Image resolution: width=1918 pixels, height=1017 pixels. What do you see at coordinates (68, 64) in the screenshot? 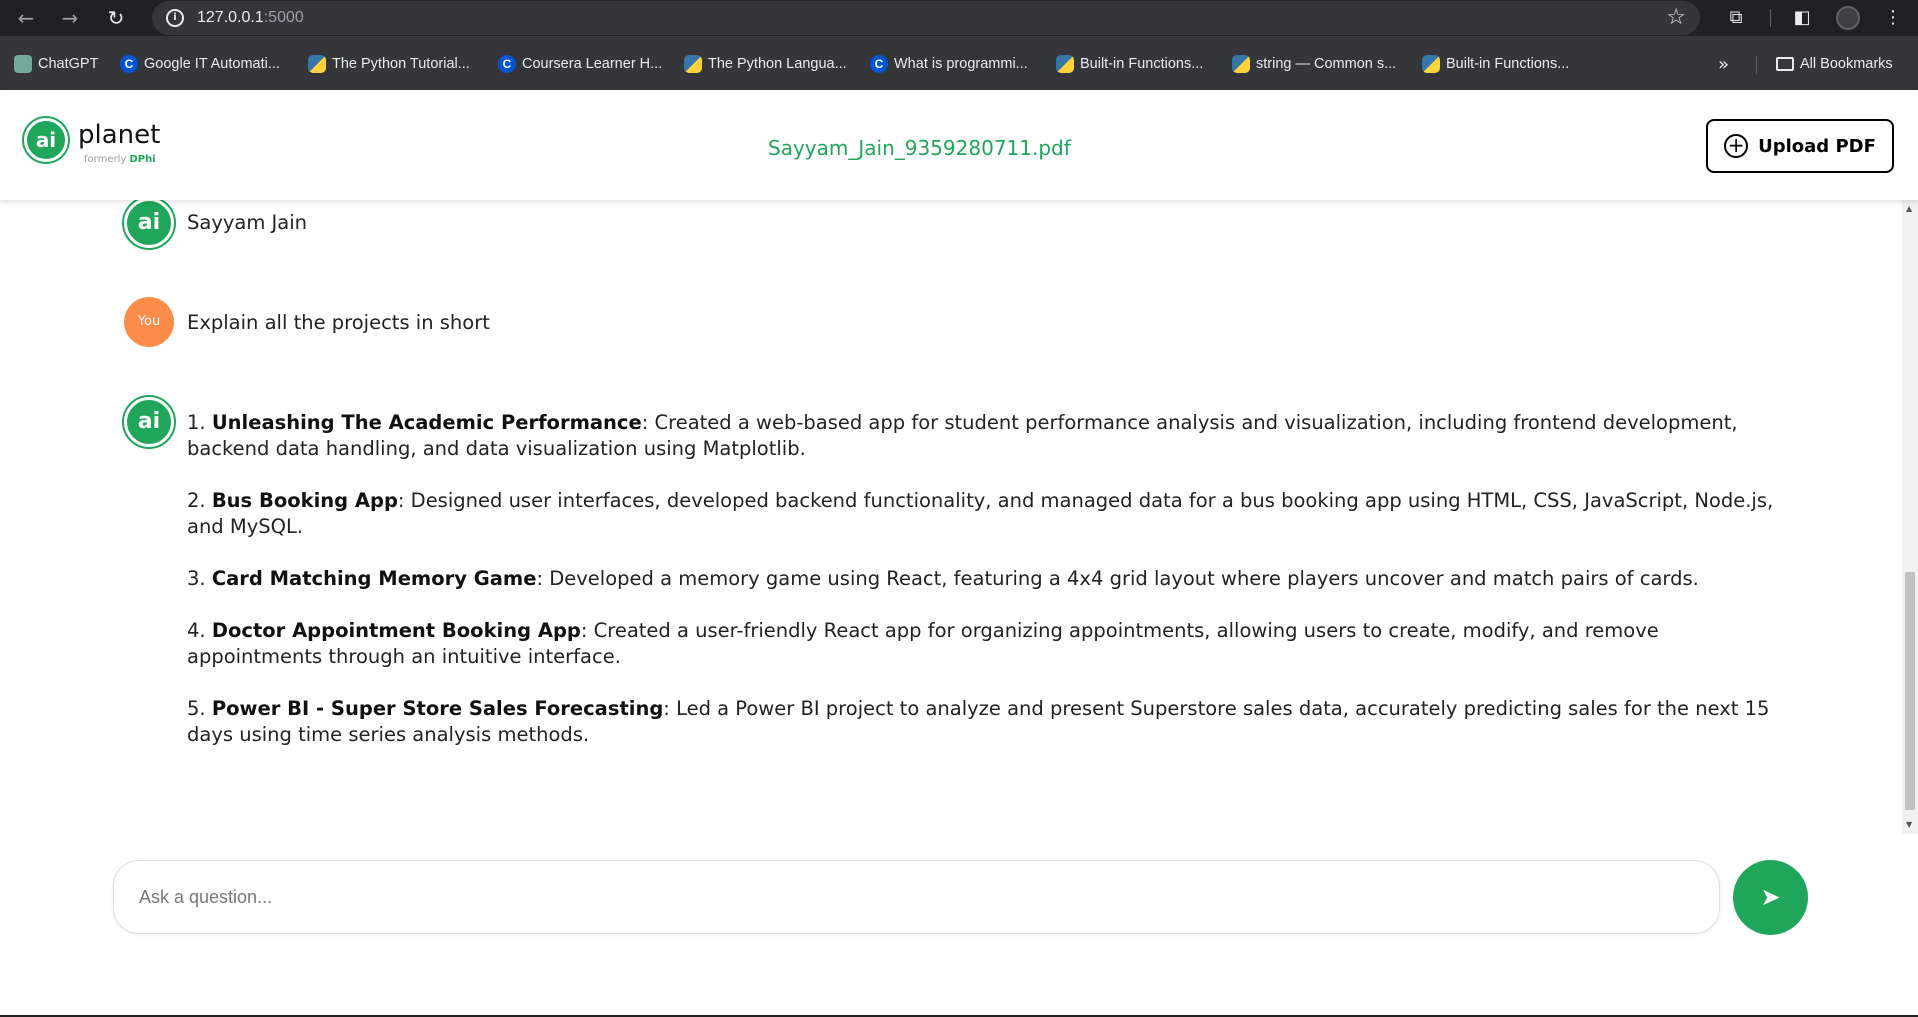
I see `bookmark-label: ChatGPT` at bounding box center [68, 64].